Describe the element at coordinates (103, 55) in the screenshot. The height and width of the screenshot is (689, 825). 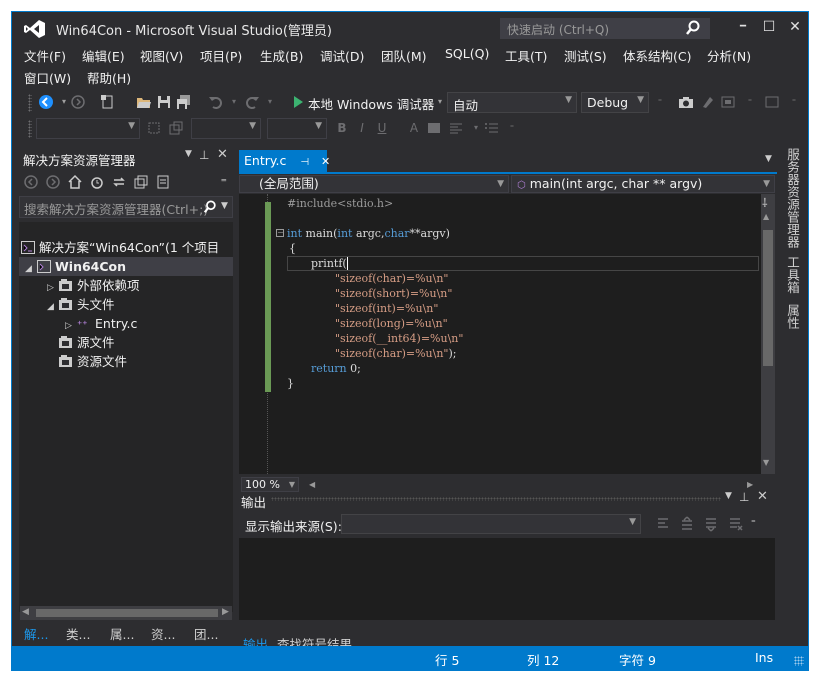
I see `menu-edit: 编辑(E)` at that location.